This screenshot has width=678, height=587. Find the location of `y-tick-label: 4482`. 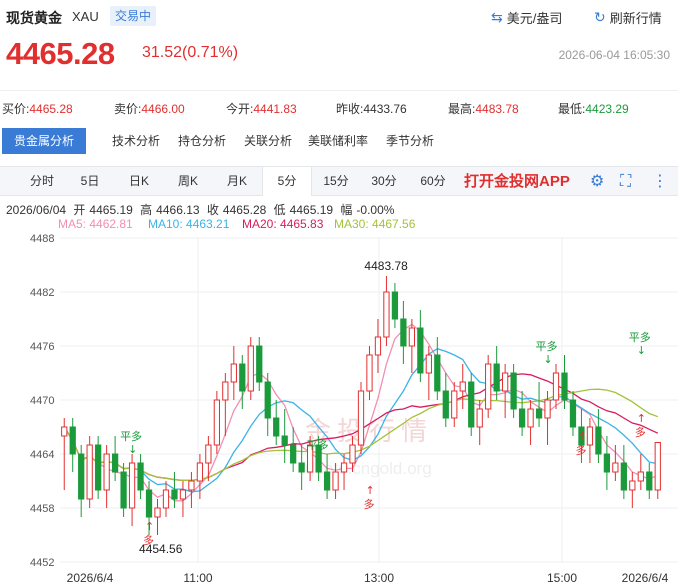

y-tick-label: 4482 is located at coordinates (42, 293).